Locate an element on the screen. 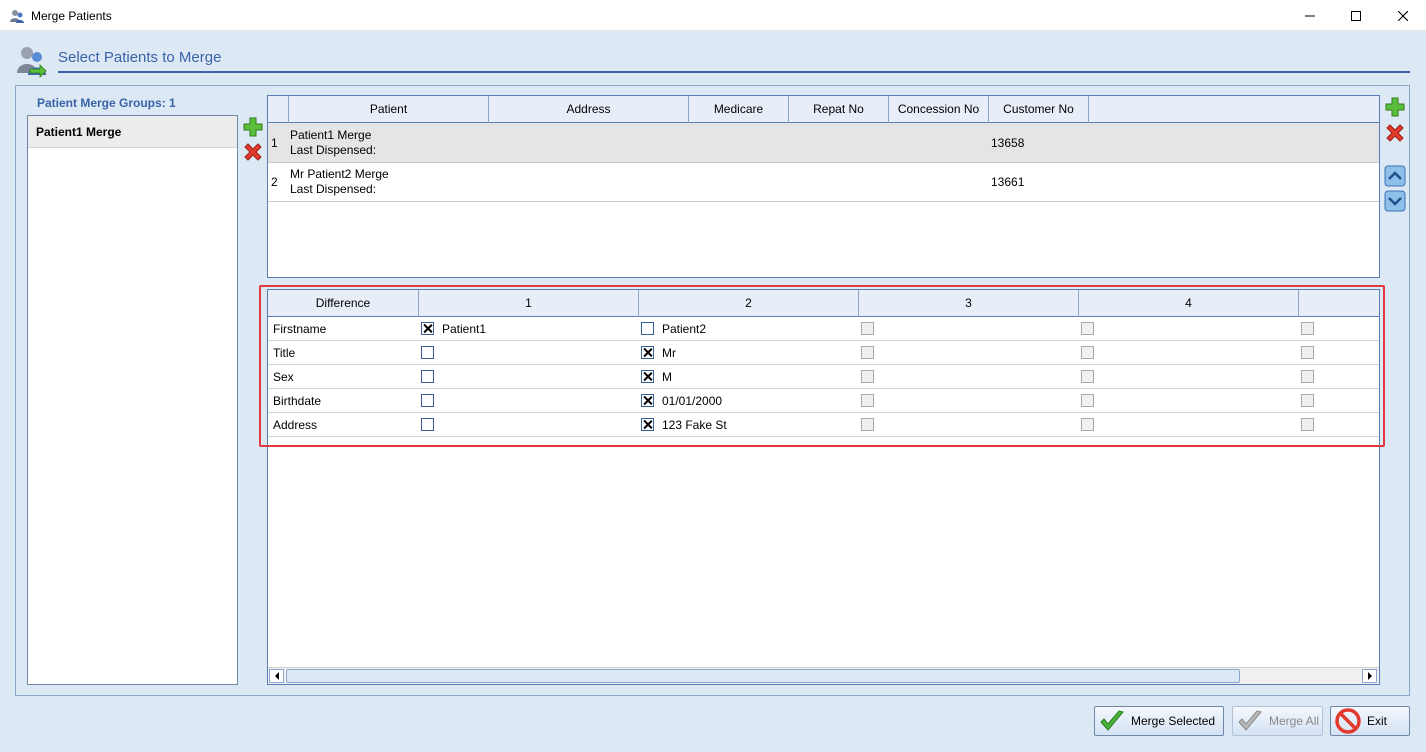  customer-no: 13658 is located at coordinates (1008, 143).